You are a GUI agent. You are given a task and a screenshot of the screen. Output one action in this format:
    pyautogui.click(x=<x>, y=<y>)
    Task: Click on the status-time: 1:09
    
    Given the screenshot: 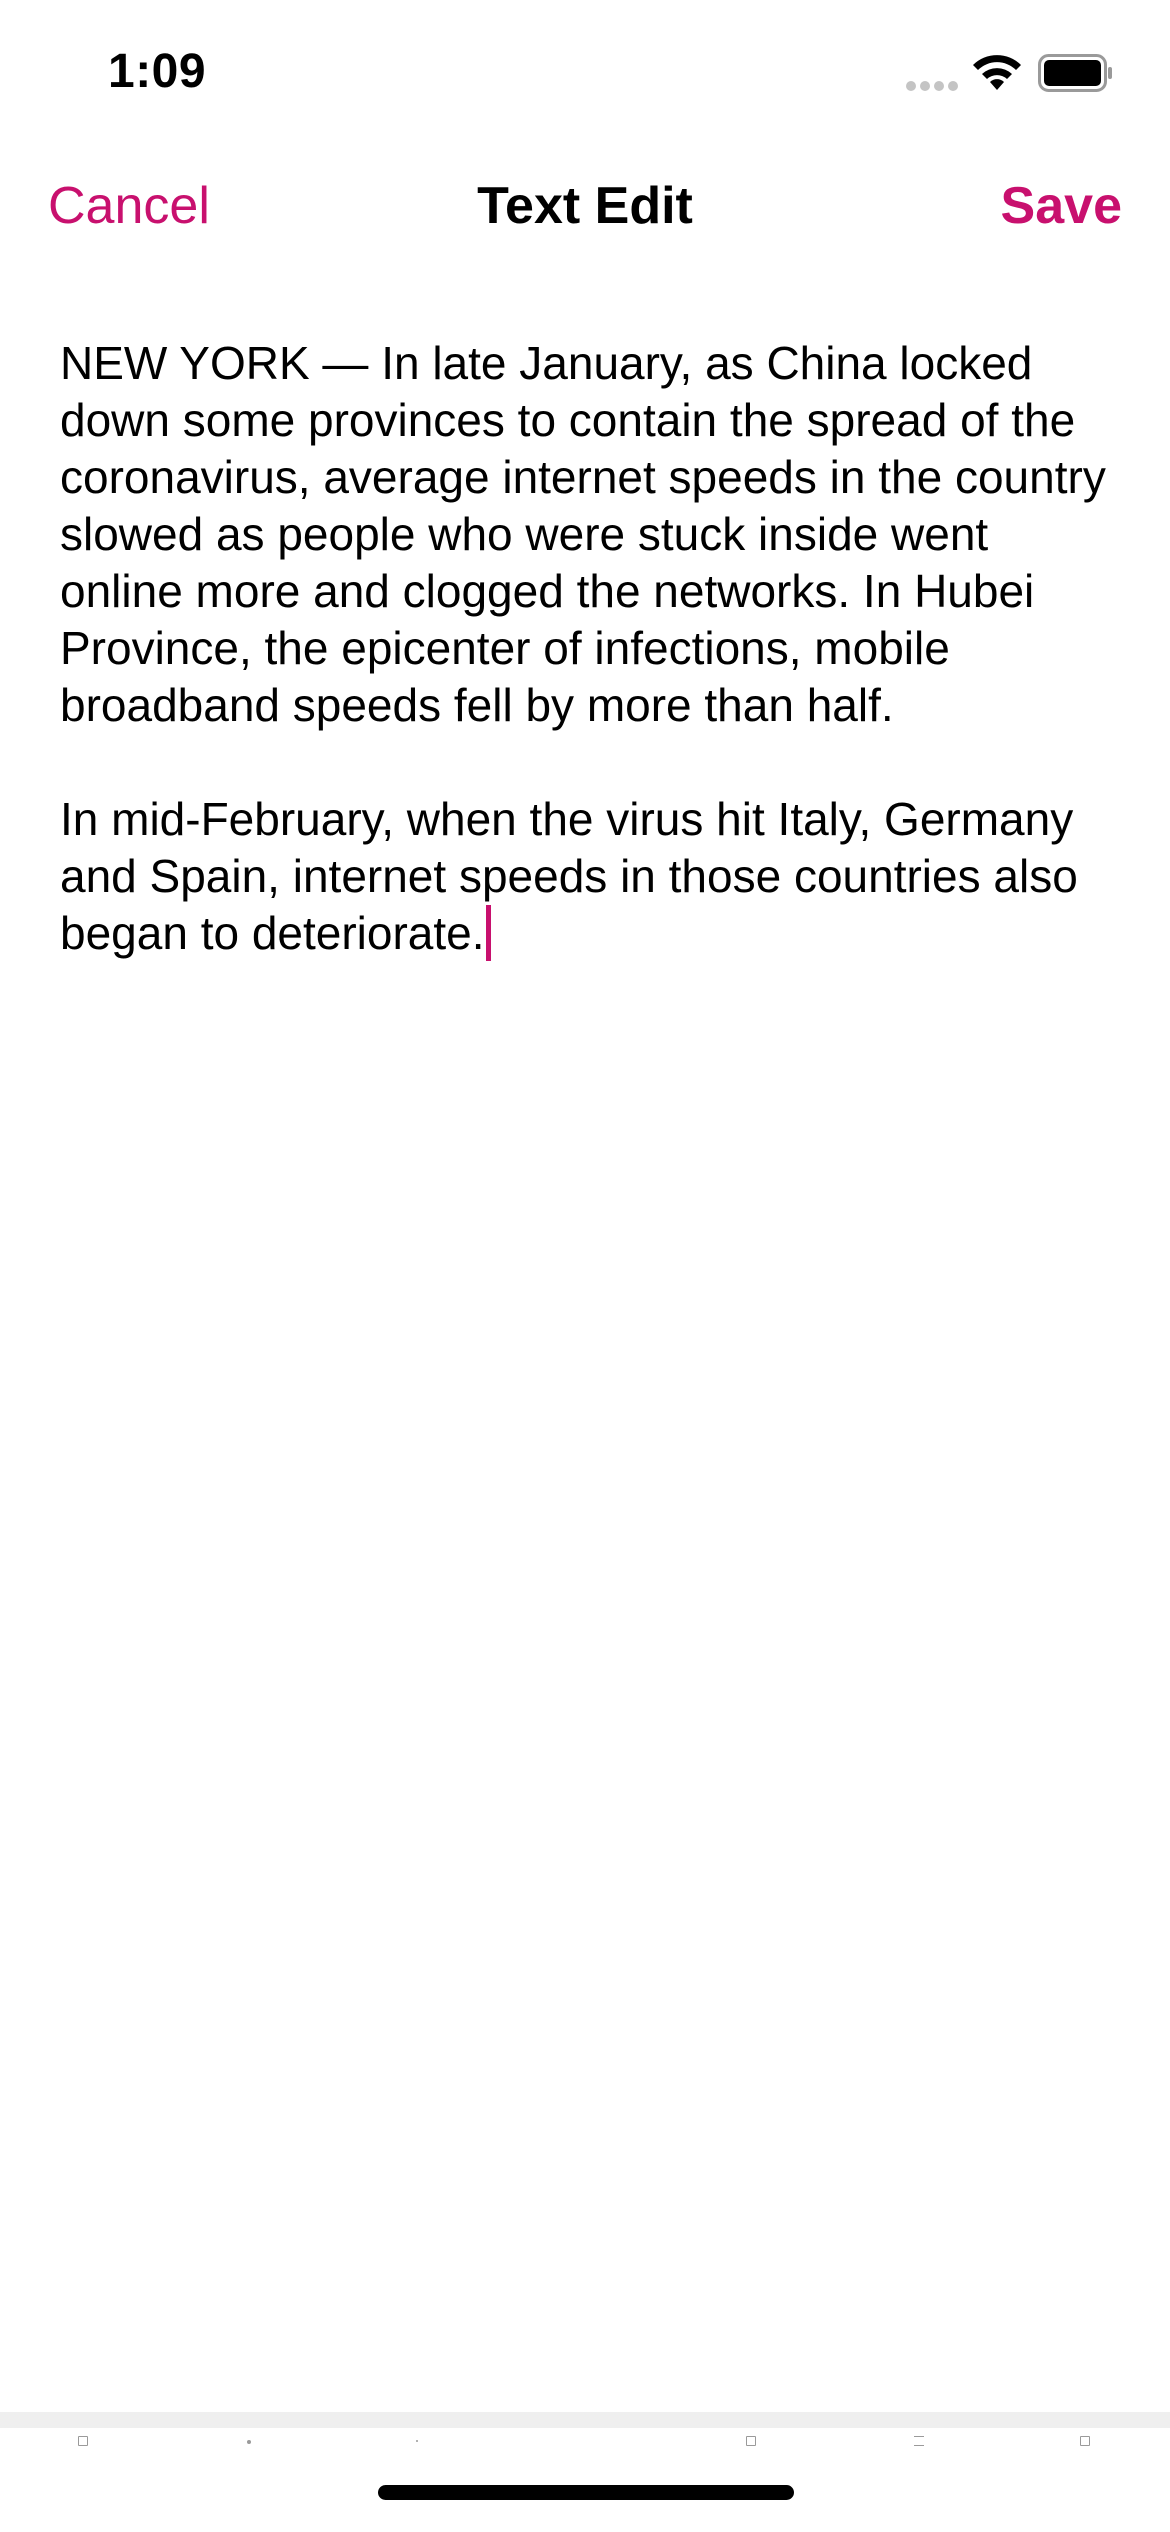 What is the action you would take?
    pyautogui.click(x=157, y=71)
    